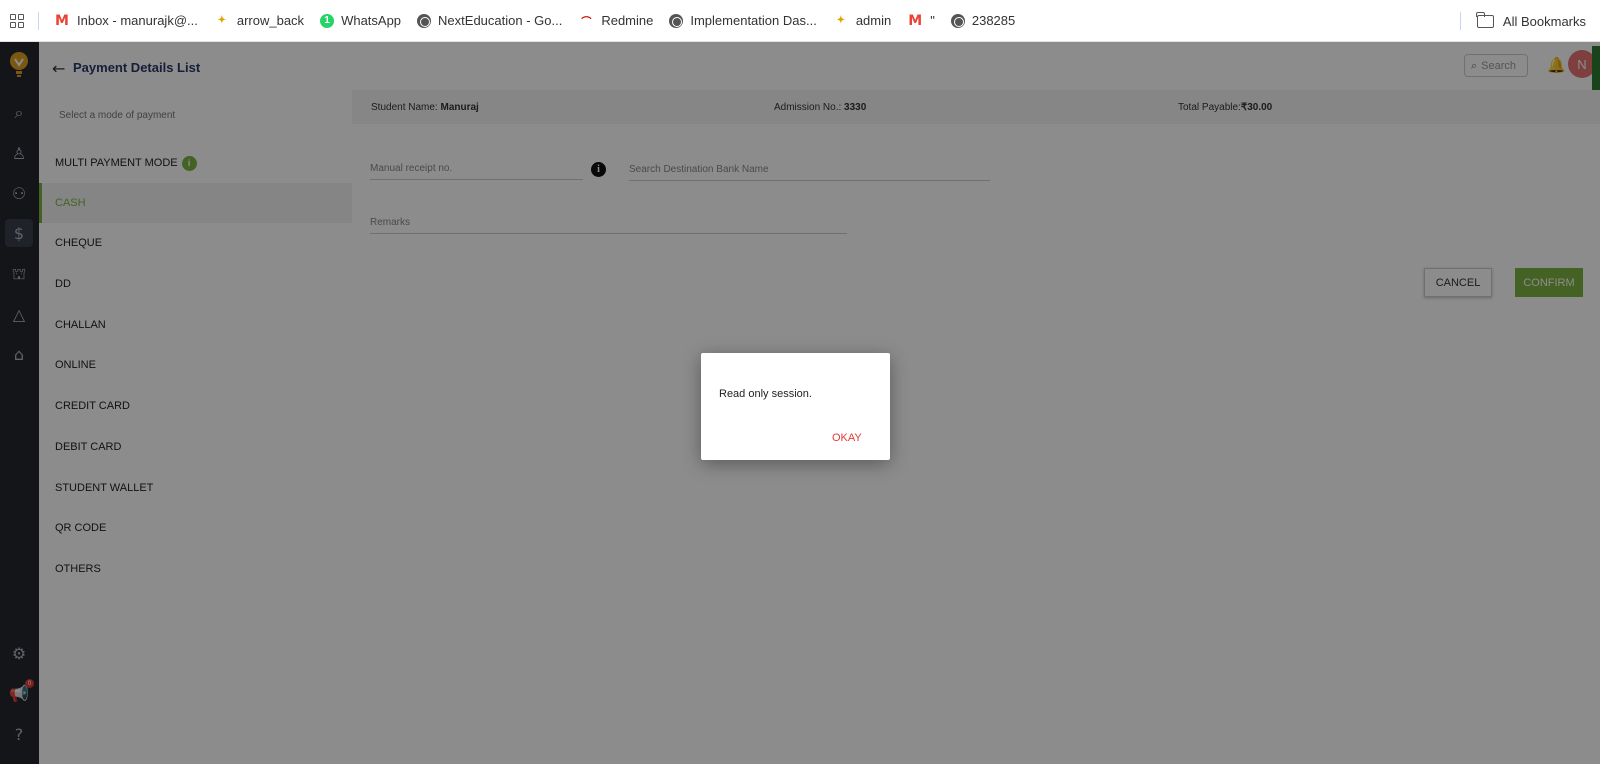 This screenshot has height=764, width=1600. I want to click on bookmark-label: 238285, so click(993, 20).